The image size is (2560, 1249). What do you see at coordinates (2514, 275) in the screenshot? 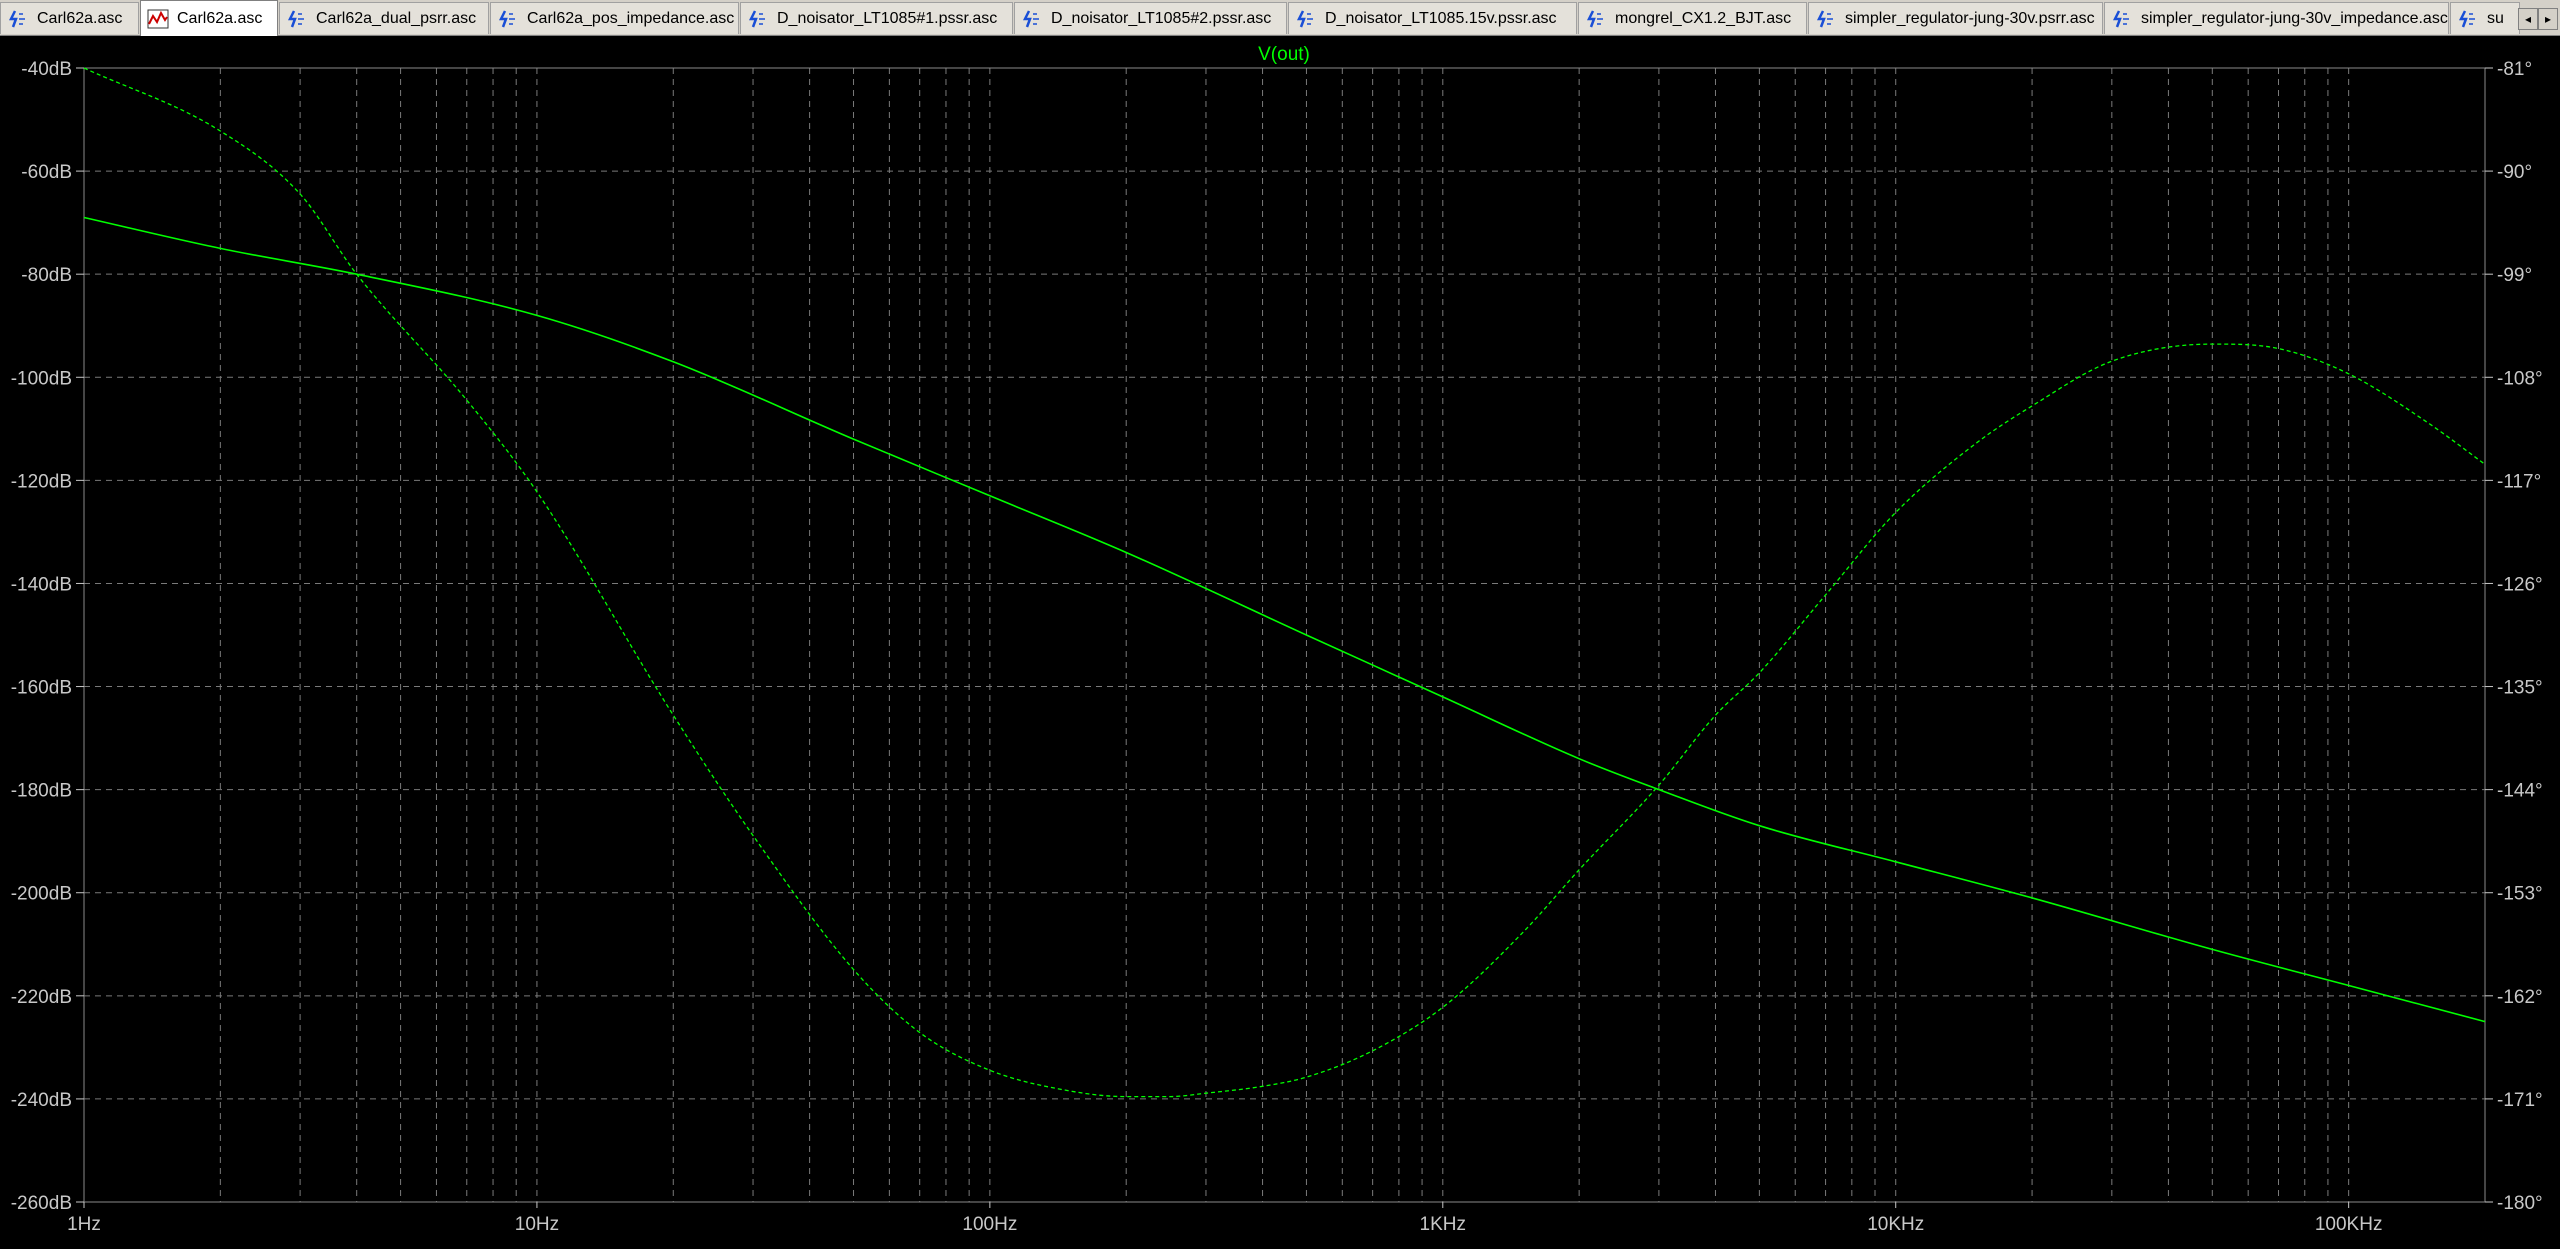
I see `right-tick-label: -99°` at bounding box center [2514, 275].